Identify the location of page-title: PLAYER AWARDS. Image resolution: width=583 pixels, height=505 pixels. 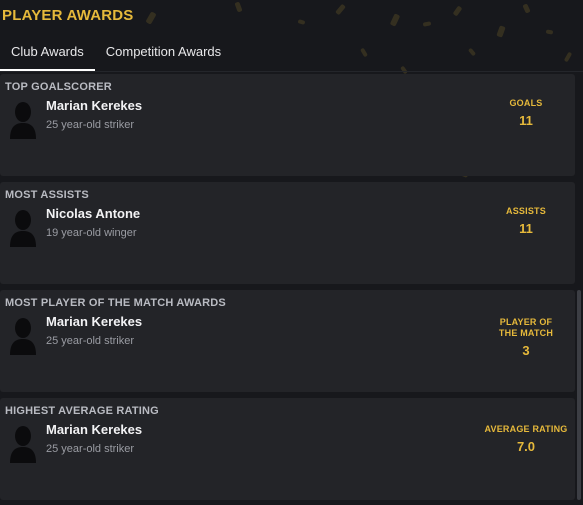
(68, 15).